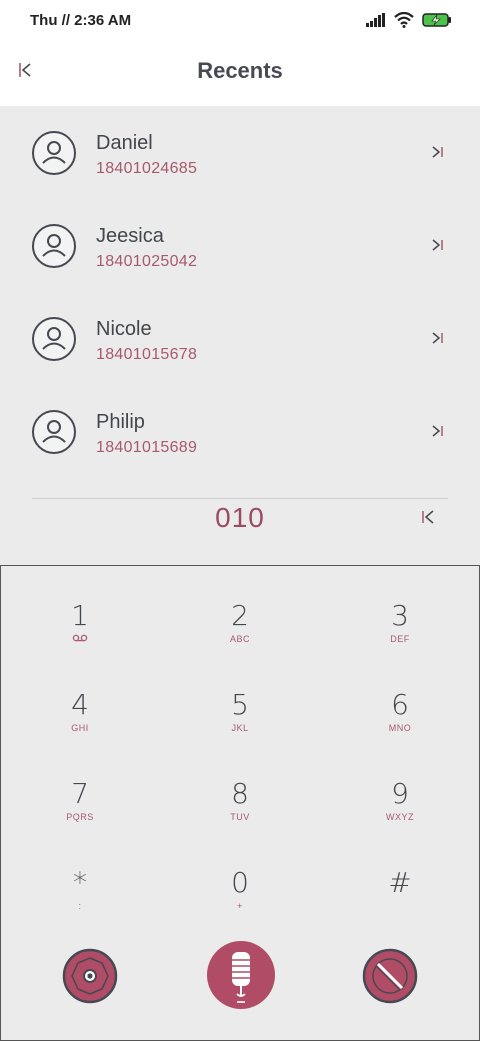 Image resolution: width=480 pixels, height=1041 pixels. I want to click on dialed-number: 010, so click(240, 519).